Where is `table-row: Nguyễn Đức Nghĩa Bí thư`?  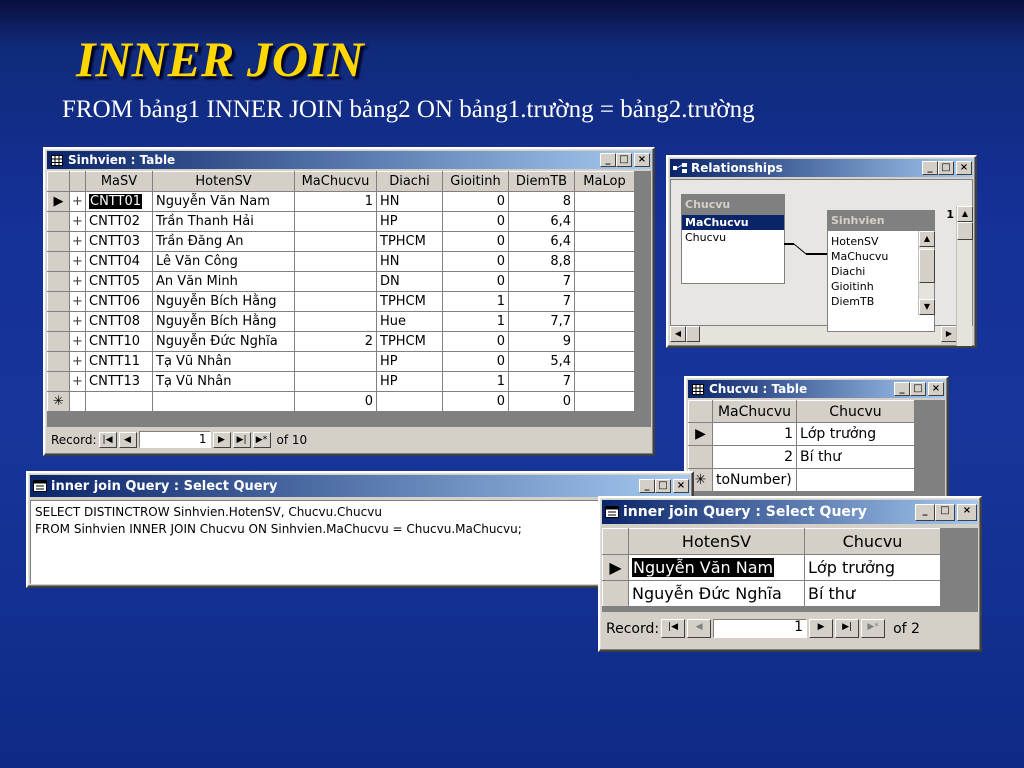
table-row: Nguyễn Đức Nghĩa Bí thư is located at coordinates (771, 593).